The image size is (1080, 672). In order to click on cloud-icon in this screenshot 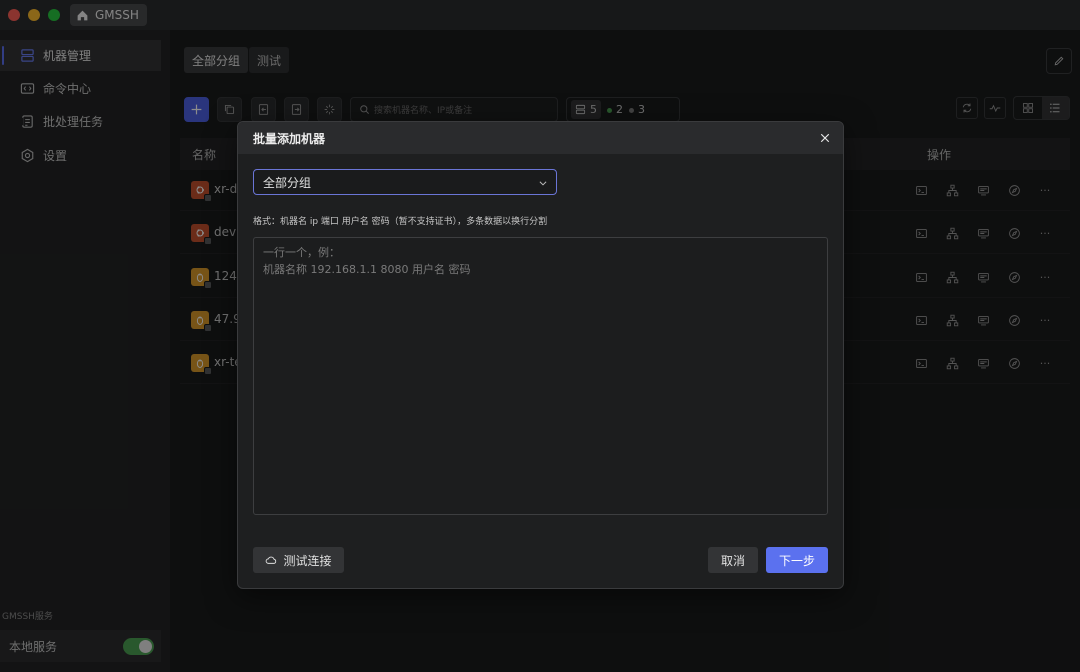, I will do `click(271, 560)`.